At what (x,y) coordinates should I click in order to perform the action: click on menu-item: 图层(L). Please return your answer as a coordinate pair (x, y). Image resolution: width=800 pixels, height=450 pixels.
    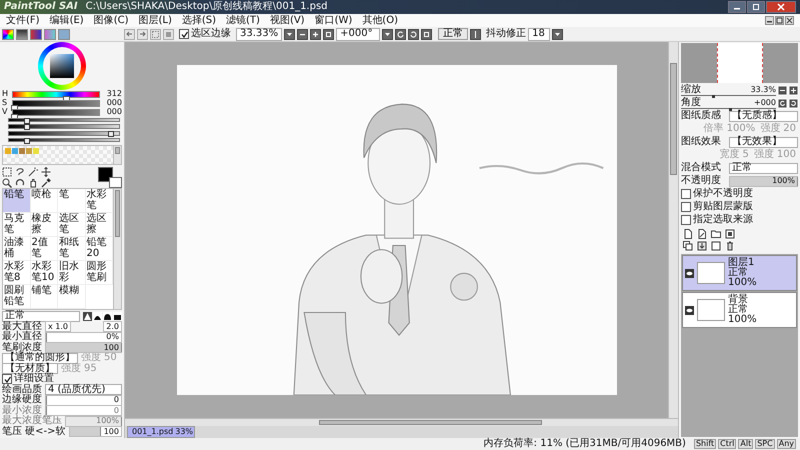
    Looking at the image, I should click on (155, 21).